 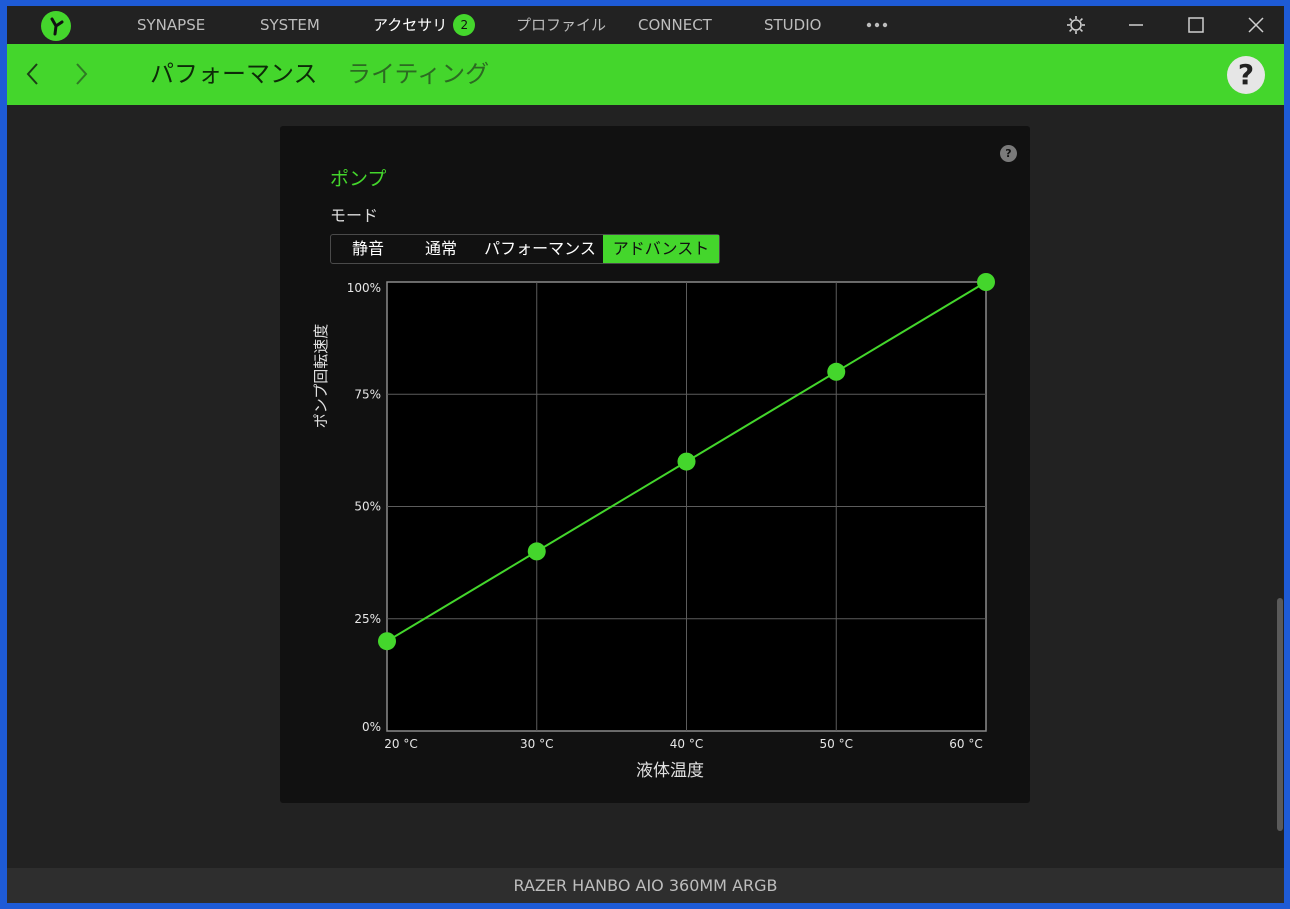 I want to click on nav-accessories: アクセサリ 2, so click(x=424, y=25).